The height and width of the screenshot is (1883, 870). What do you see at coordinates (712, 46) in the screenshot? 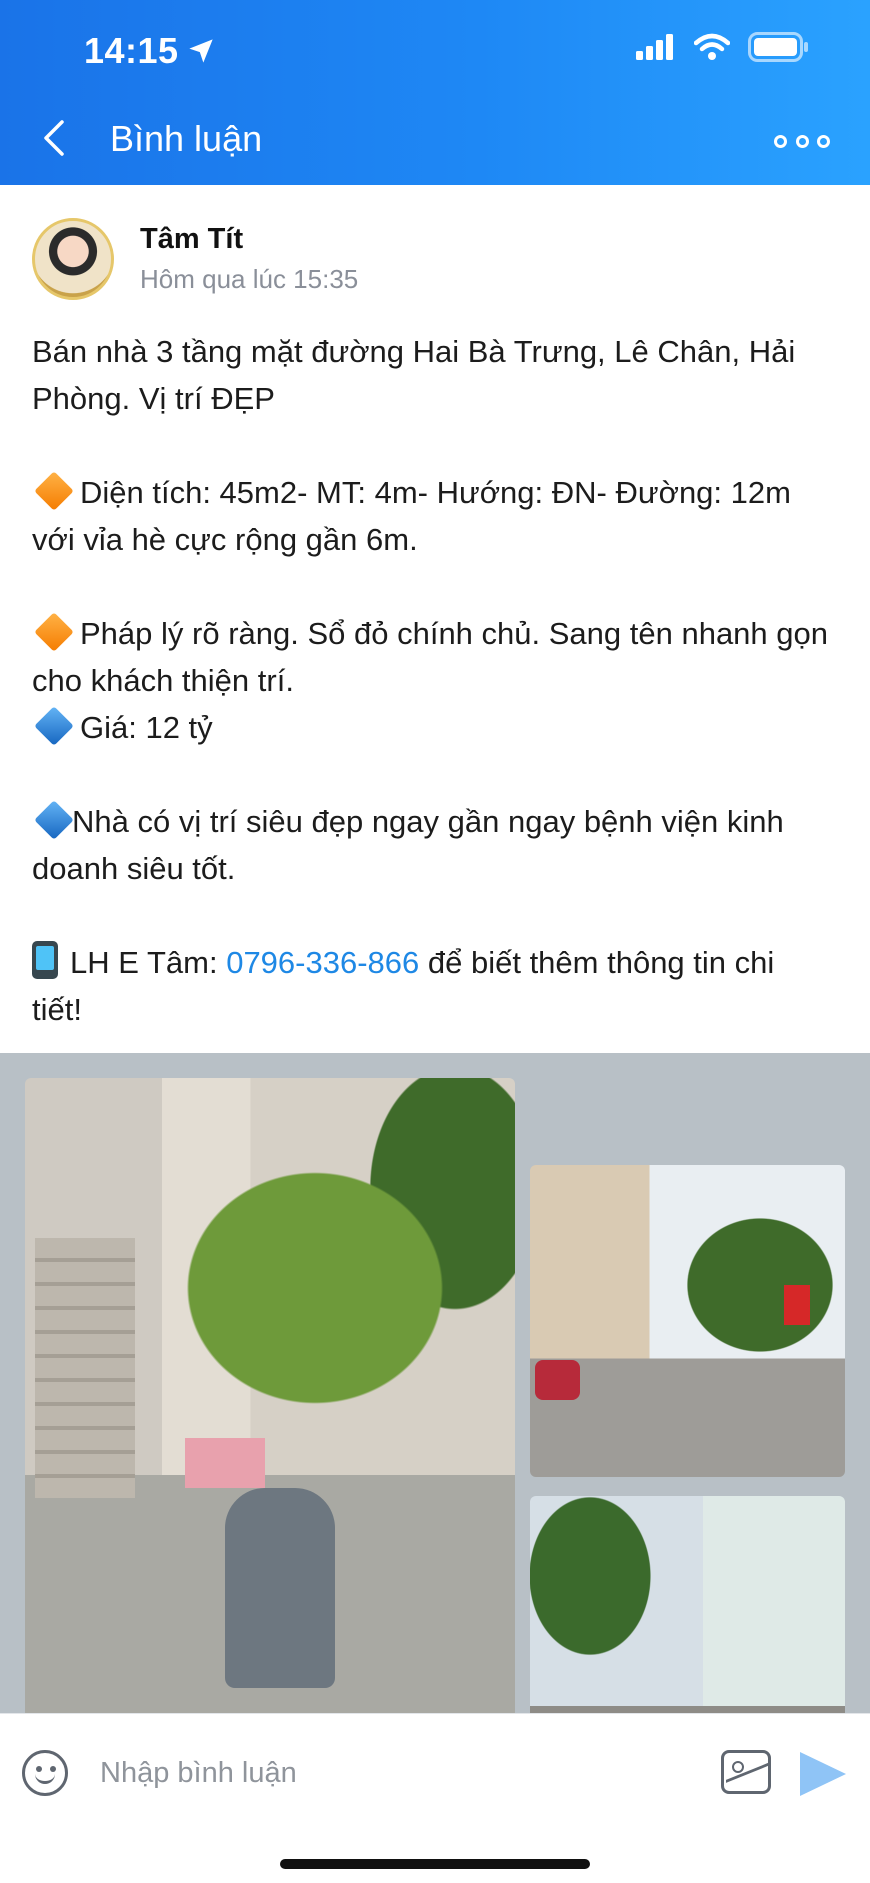
I see `wifi-icon` at bounding box center [712, 46].